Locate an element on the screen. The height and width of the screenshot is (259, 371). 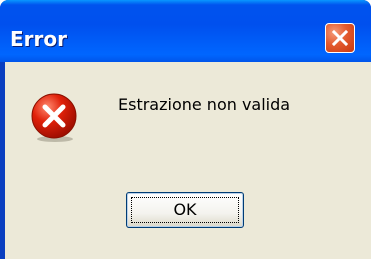
error-message: Estrazione non valida is located at coordinates (204, 104).